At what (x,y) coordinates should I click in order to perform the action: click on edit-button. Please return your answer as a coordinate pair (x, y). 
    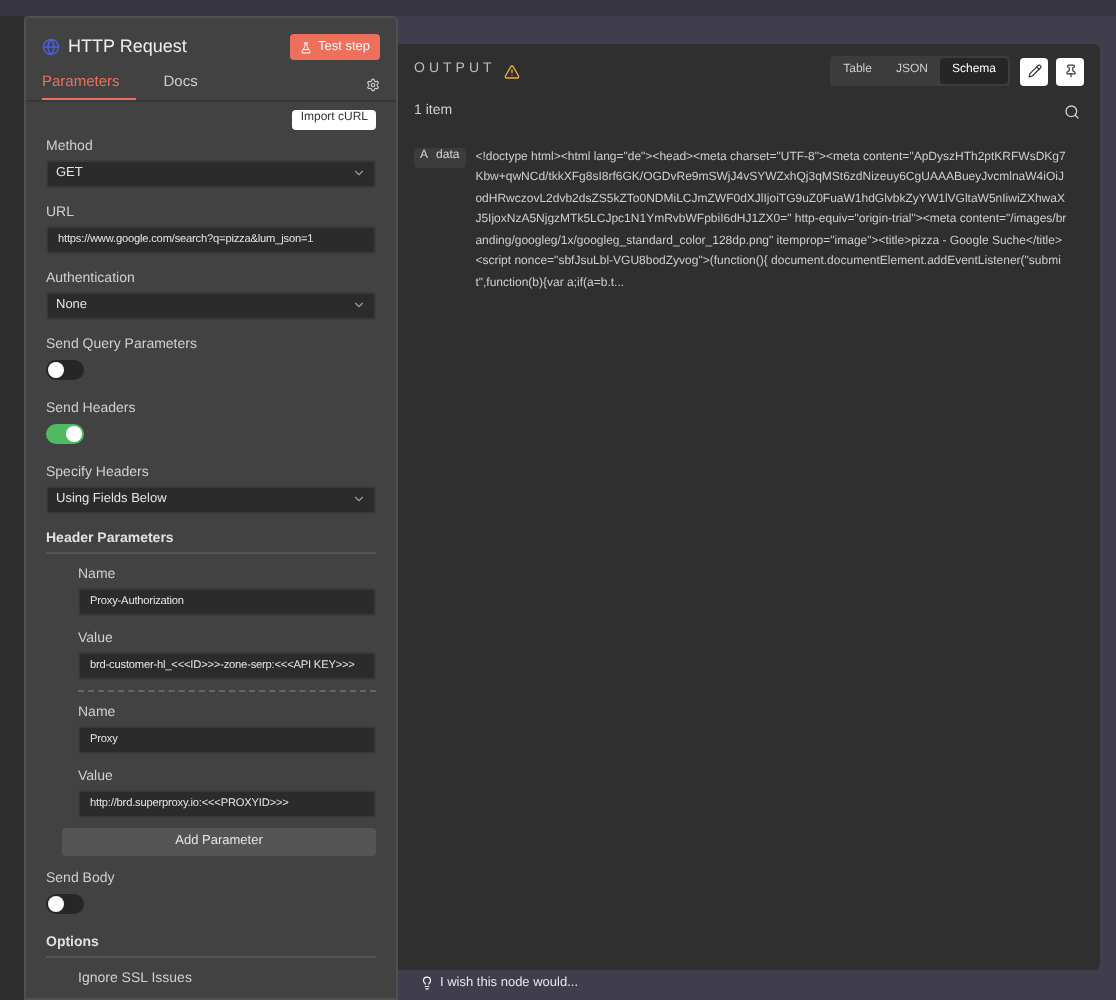
    Looking at the image, I should click on (1034, 71).